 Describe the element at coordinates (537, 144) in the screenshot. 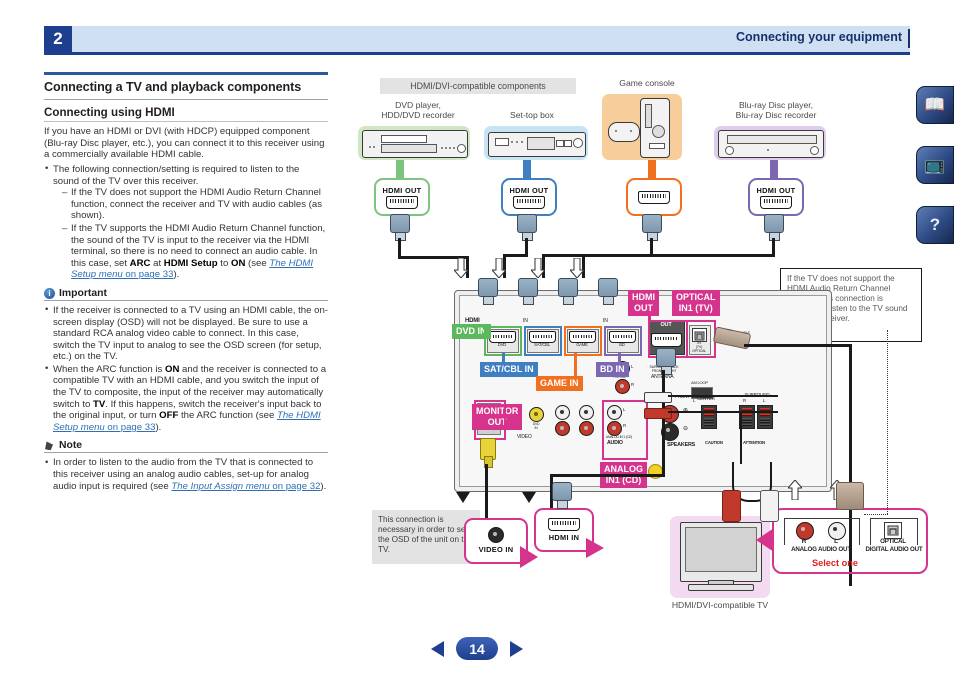

I see `device-settop` at that location.